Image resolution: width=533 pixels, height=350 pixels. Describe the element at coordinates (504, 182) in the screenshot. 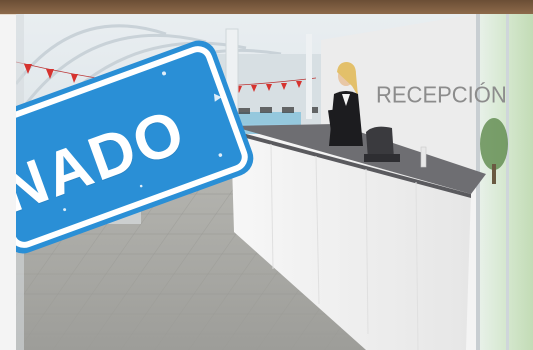

I see `glass-facade` at that location.